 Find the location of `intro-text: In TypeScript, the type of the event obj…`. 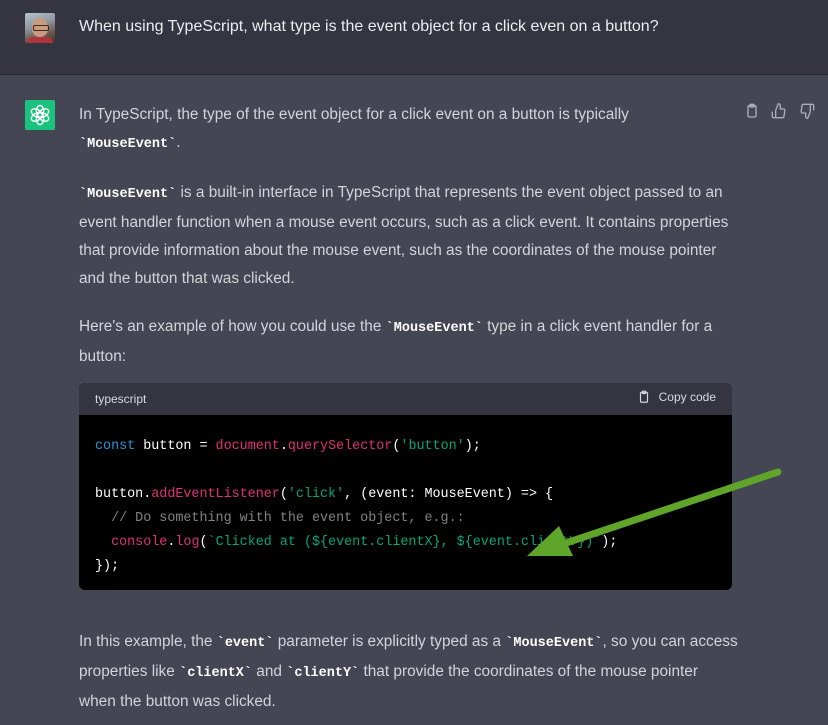

intro-text: In TypeScript, the type of the event obj… is located at coordinates (354, 114).